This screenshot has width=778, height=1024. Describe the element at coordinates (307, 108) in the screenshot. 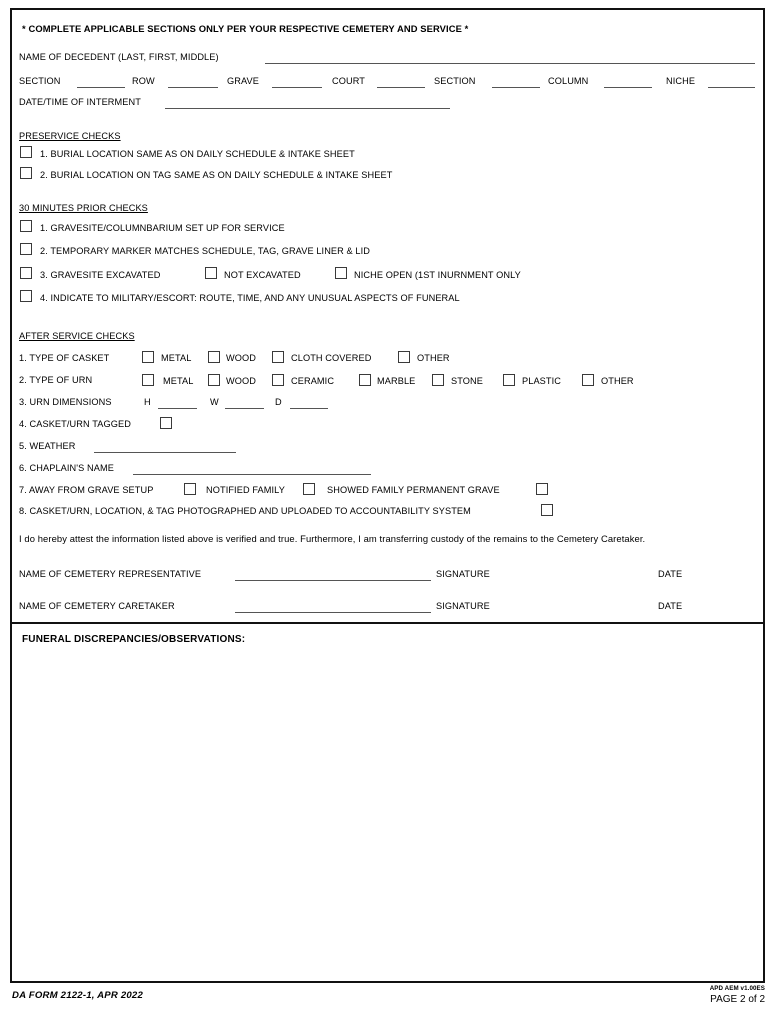

I see `interment-datetime-input` at that location.